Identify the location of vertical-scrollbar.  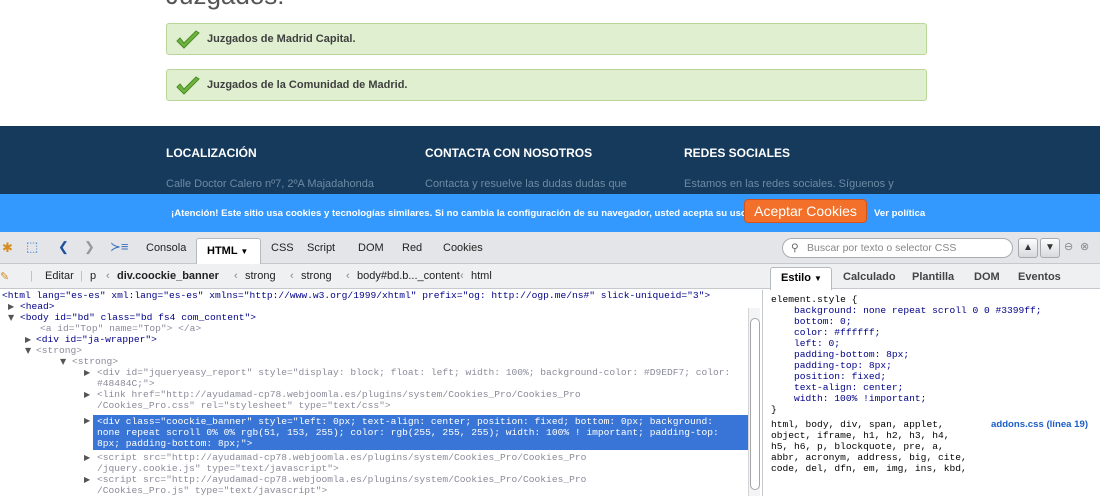
(754, 402).